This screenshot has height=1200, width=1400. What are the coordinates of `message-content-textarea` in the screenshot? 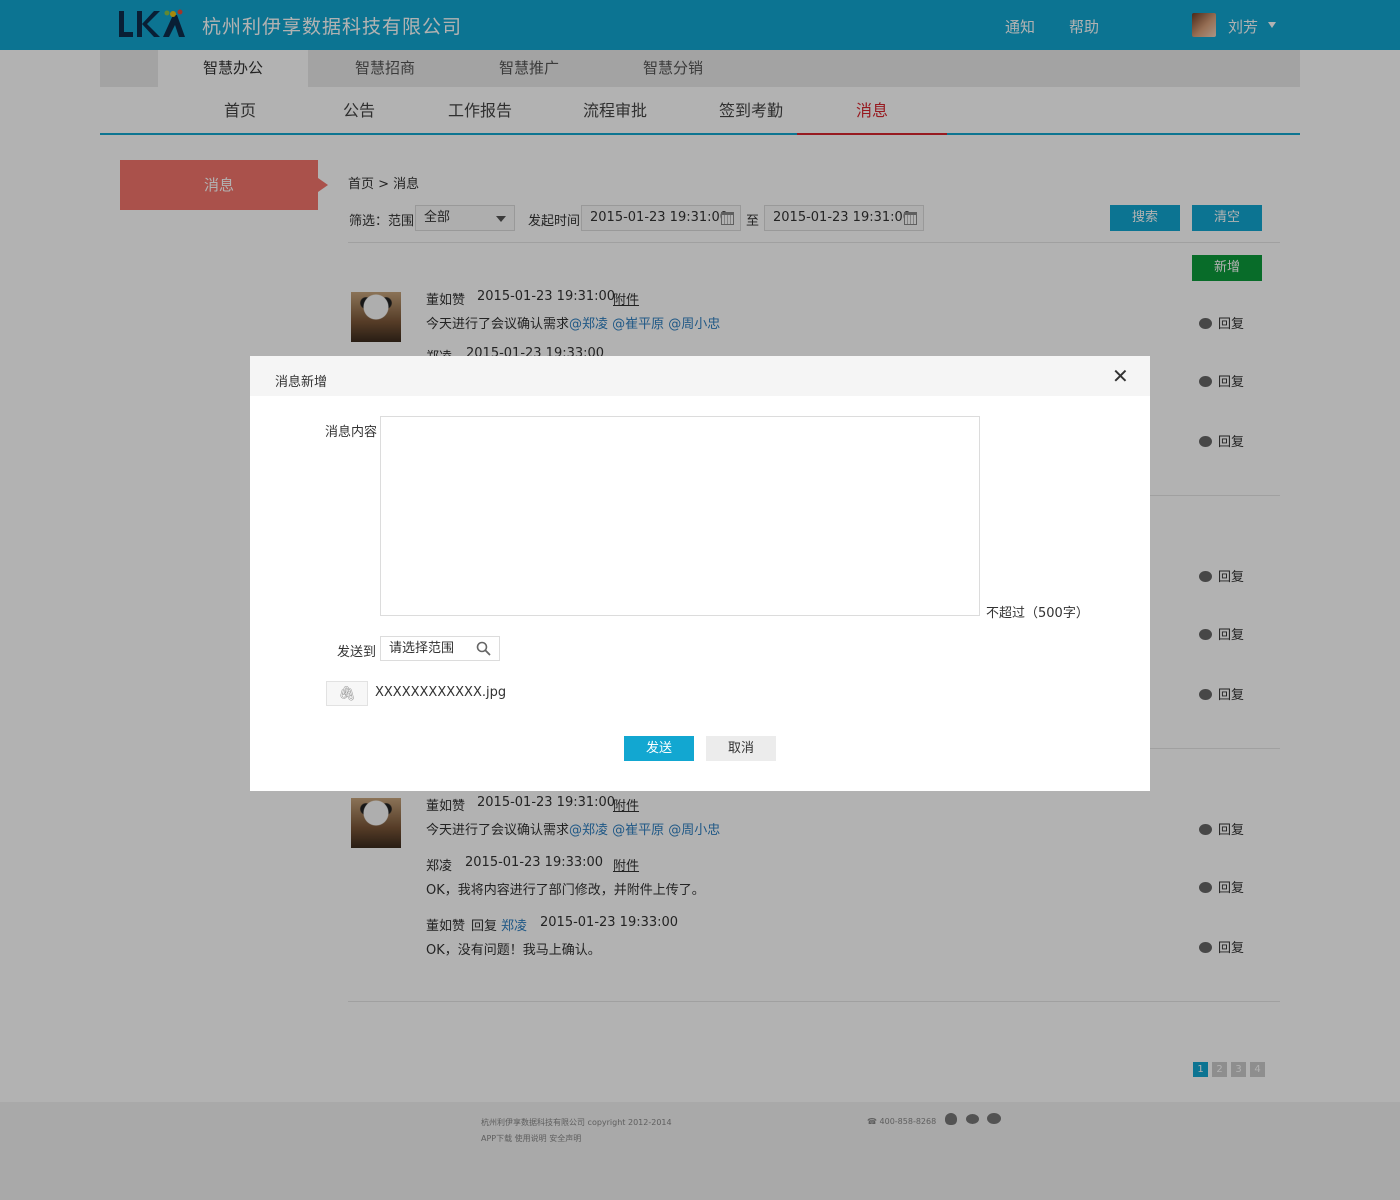 It's located at (680, 516).